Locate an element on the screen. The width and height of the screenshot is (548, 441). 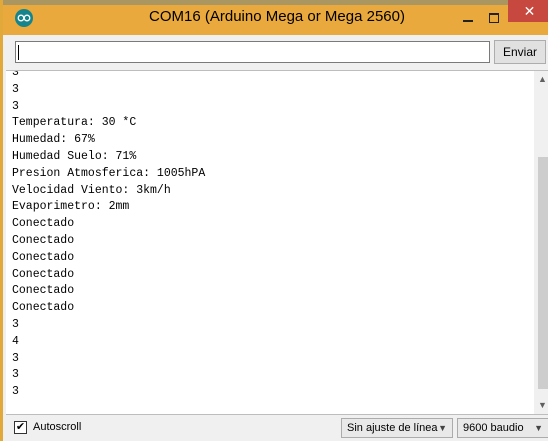
output-line: Presion Atmosferica: 1005hPA is located at coordinates (109, 173).